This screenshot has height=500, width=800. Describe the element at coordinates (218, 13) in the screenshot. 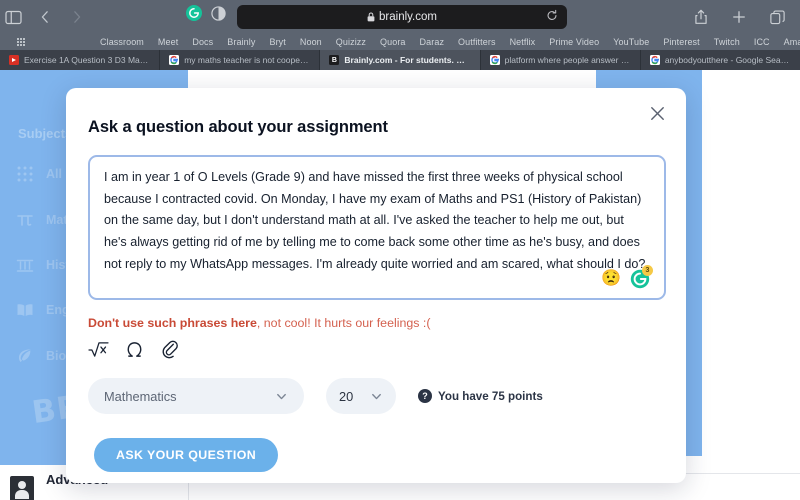

I see `reader-view-icon` at that location.